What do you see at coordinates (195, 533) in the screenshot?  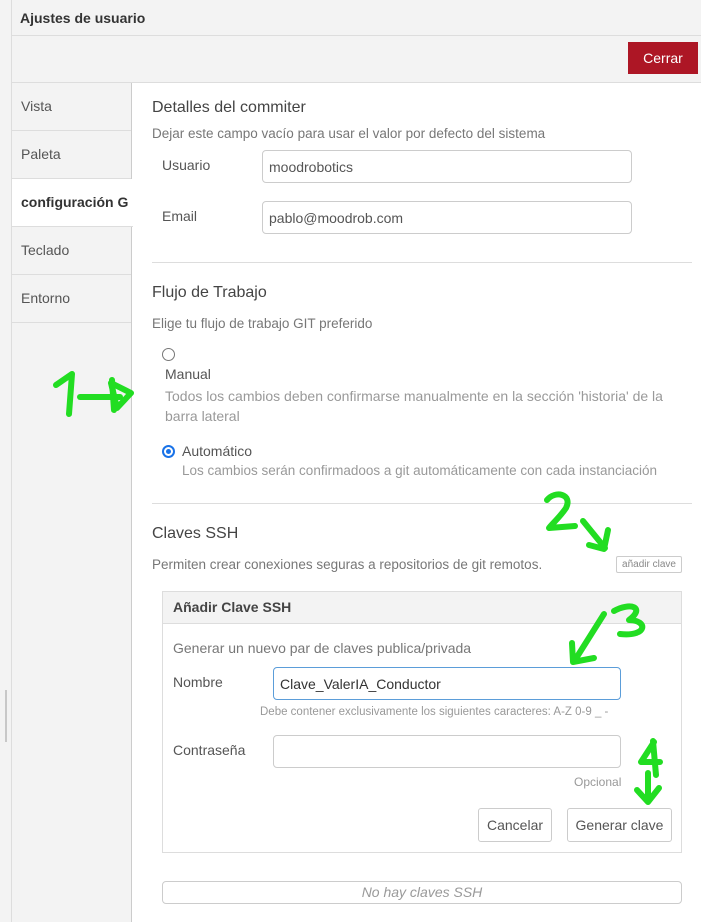 I see `ssh-heading: Claves SSH` at bounding box center [195, 533].